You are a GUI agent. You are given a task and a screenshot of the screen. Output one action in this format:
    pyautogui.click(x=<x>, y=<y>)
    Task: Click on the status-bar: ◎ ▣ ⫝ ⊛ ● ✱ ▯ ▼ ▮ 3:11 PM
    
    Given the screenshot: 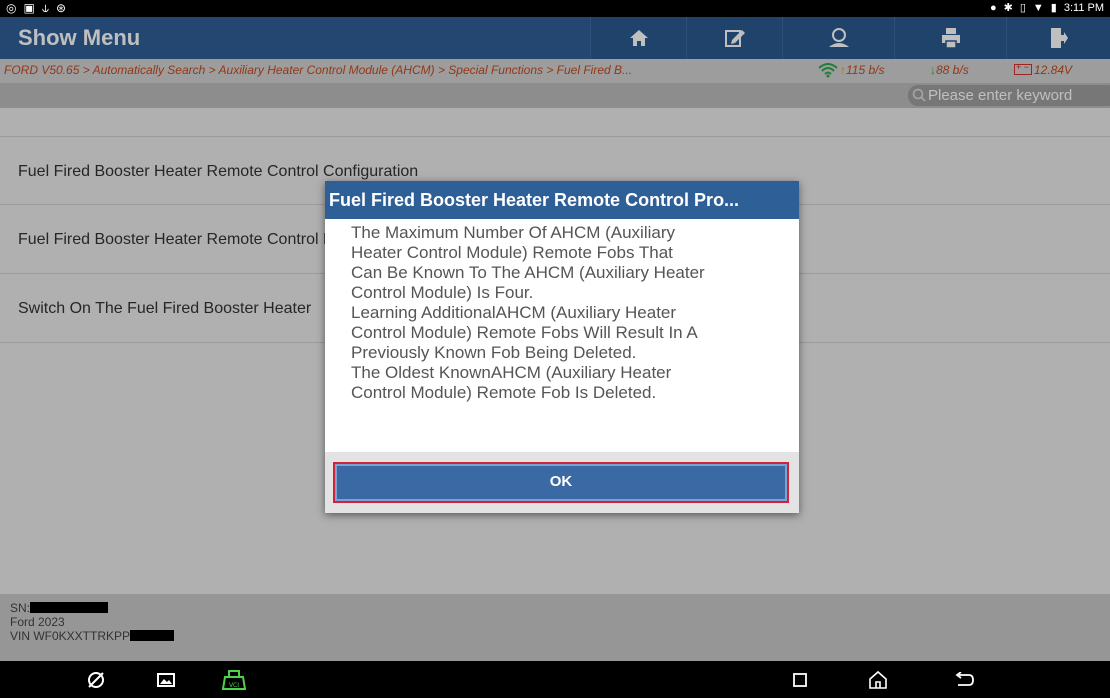 What is the action you would take?
    pyautogui.click(x=555, y=8)
    